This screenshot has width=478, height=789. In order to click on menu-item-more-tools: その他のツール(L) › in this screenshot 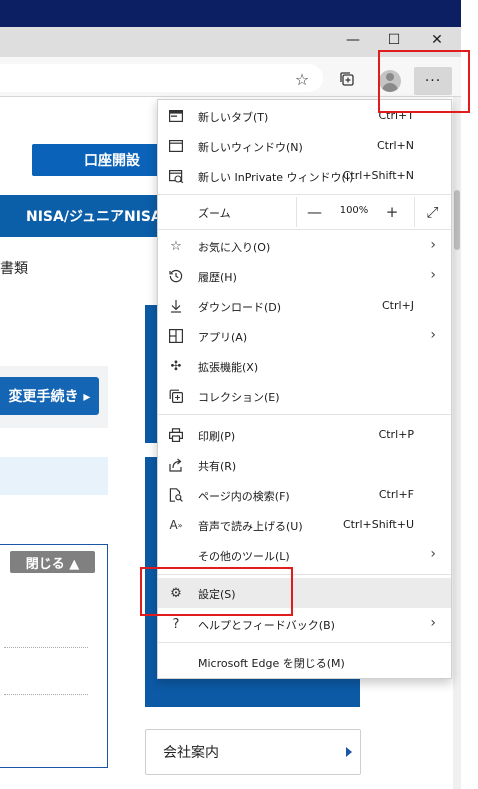, I will do `click(304, 555)`.